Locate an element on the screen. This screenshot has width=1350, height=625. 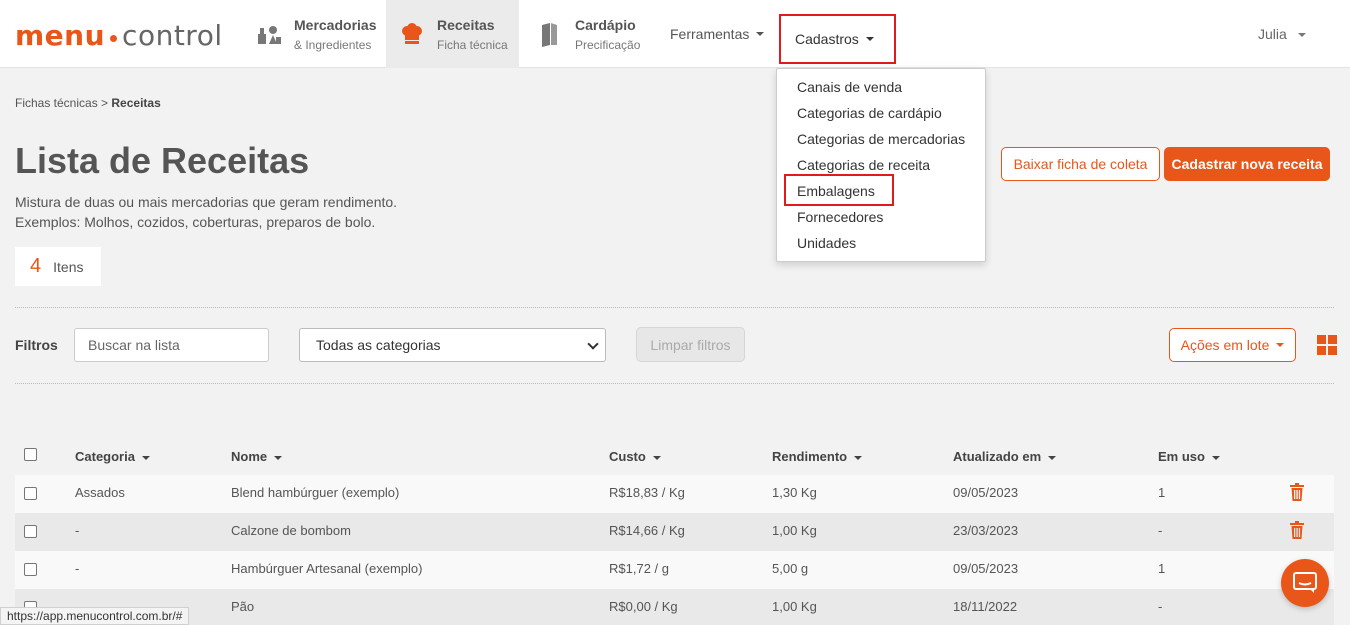
cell-custo: R$18,83 / Kg is located at coordinates (647, 492).